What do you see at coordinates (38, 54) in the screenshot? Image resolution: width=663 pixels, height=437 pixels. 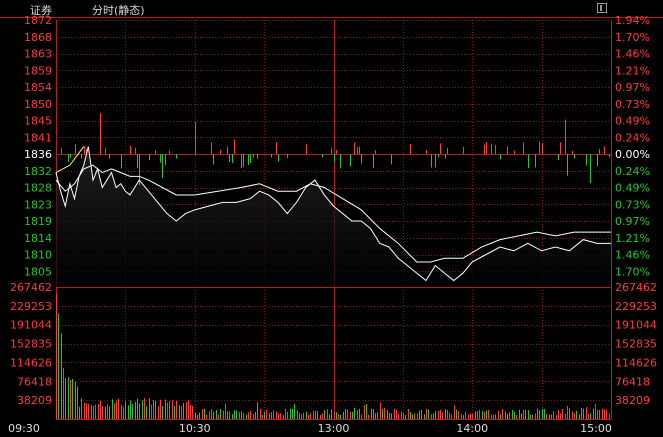 I see `price-tick-label: 1863` at bounding box center [38, 54].